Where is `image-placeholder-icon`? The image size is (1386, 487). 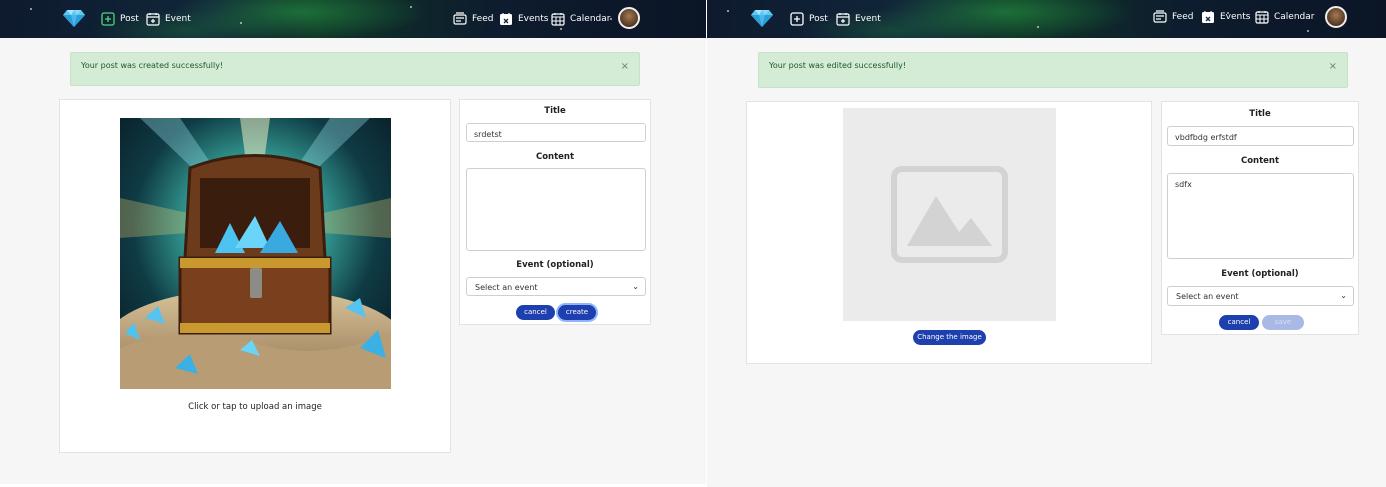 image-placeholder-icon is located at coordinates (949, 214).